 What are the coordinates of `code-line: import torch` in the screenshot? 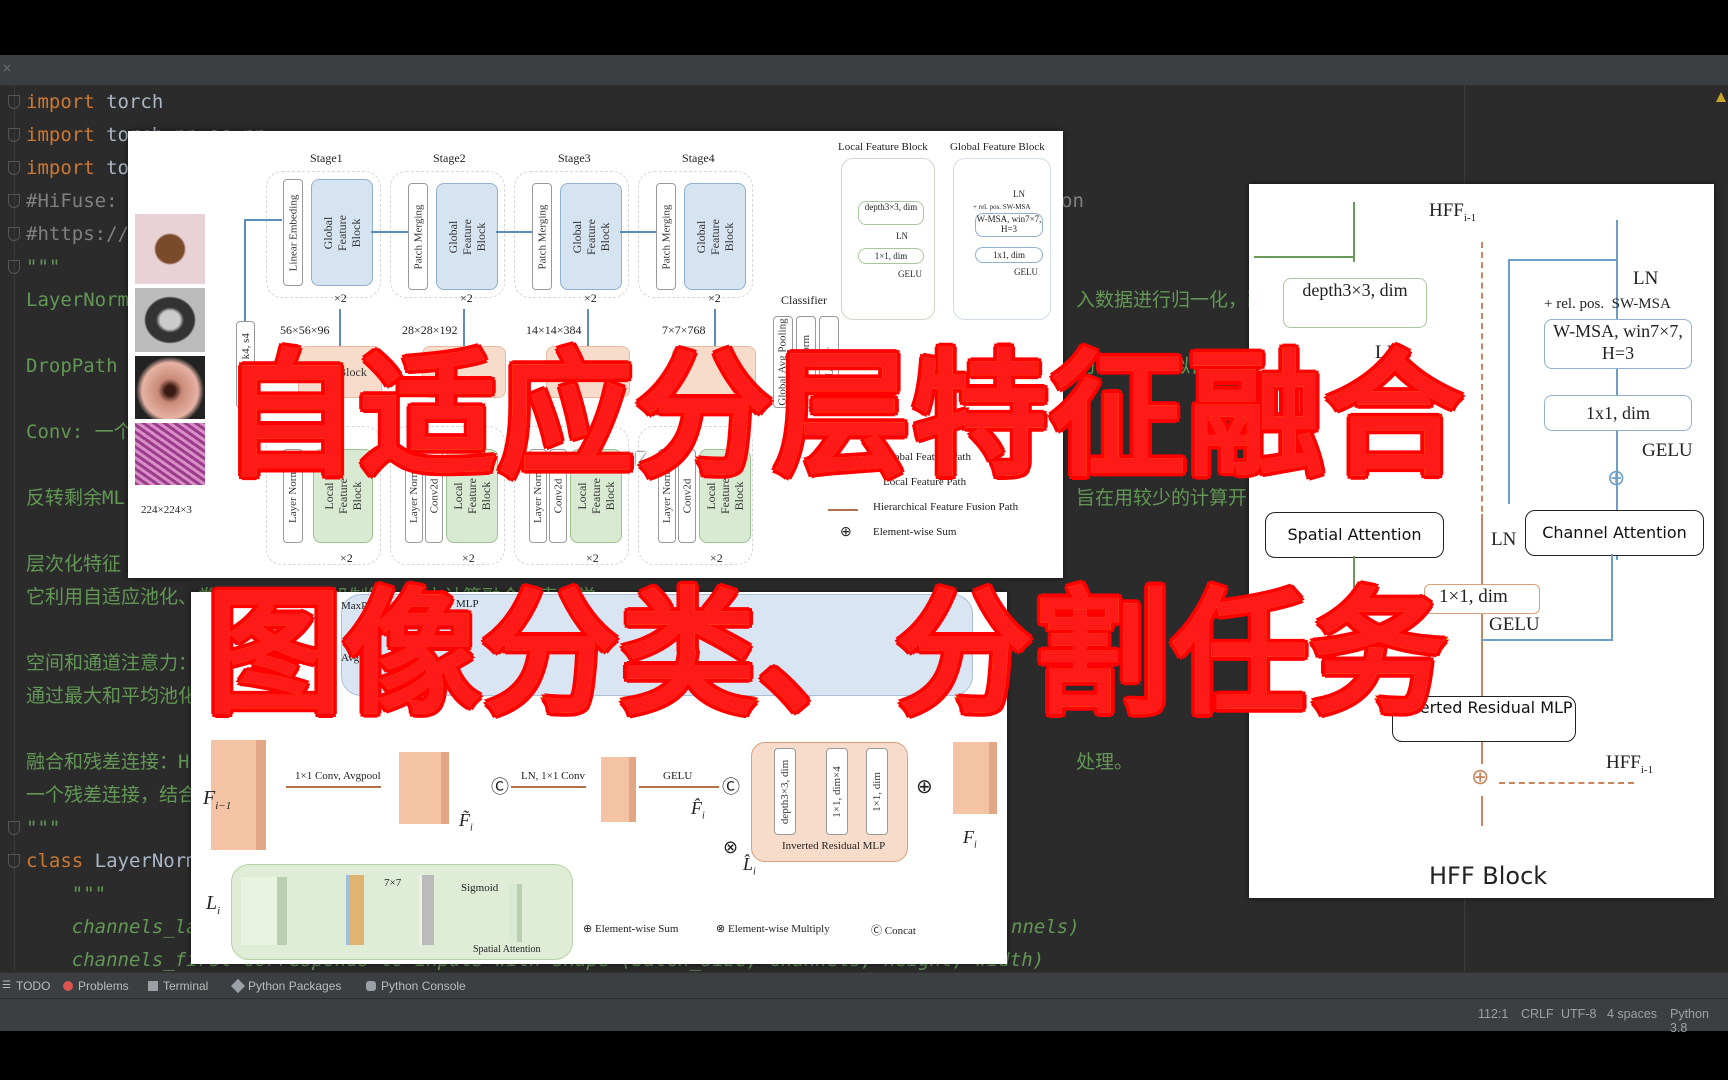 It's located at (85, 102).